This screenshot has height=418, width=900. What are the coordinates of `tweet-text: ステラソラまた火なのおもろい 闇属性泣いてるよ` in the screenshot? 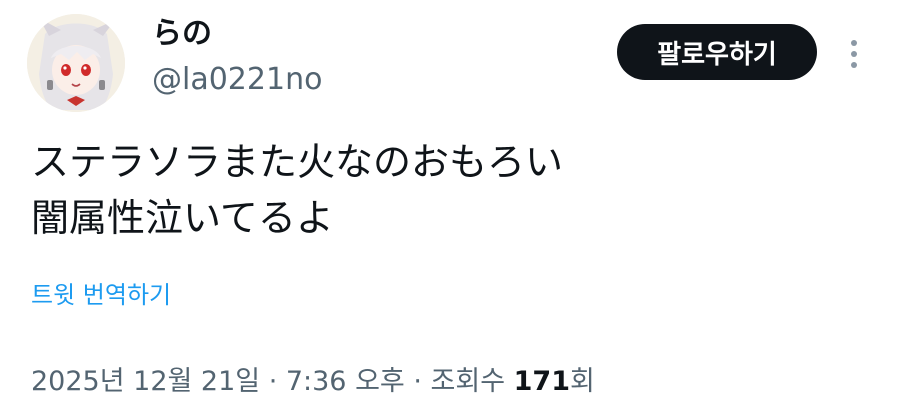 It's located at (297, 190).